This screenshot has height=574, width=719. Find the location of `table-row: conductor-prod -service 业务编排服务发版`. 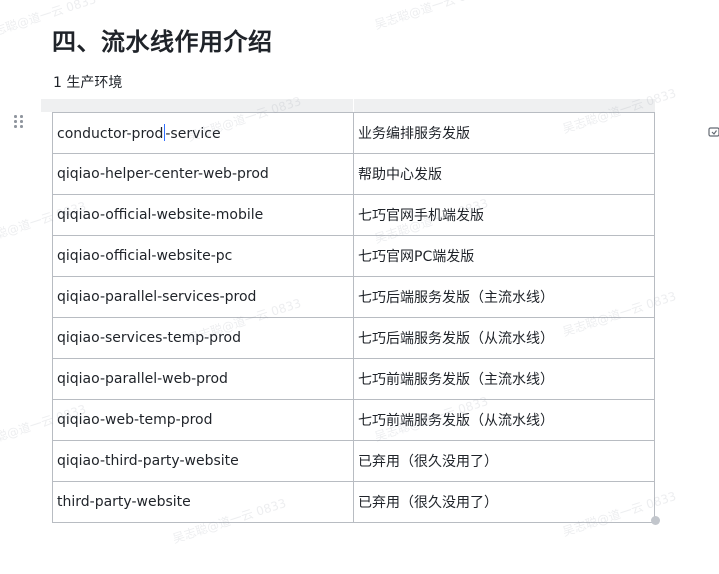

table-row: conductor-prod -service 业务编排服务发版 is located at coordinates (353, 133).